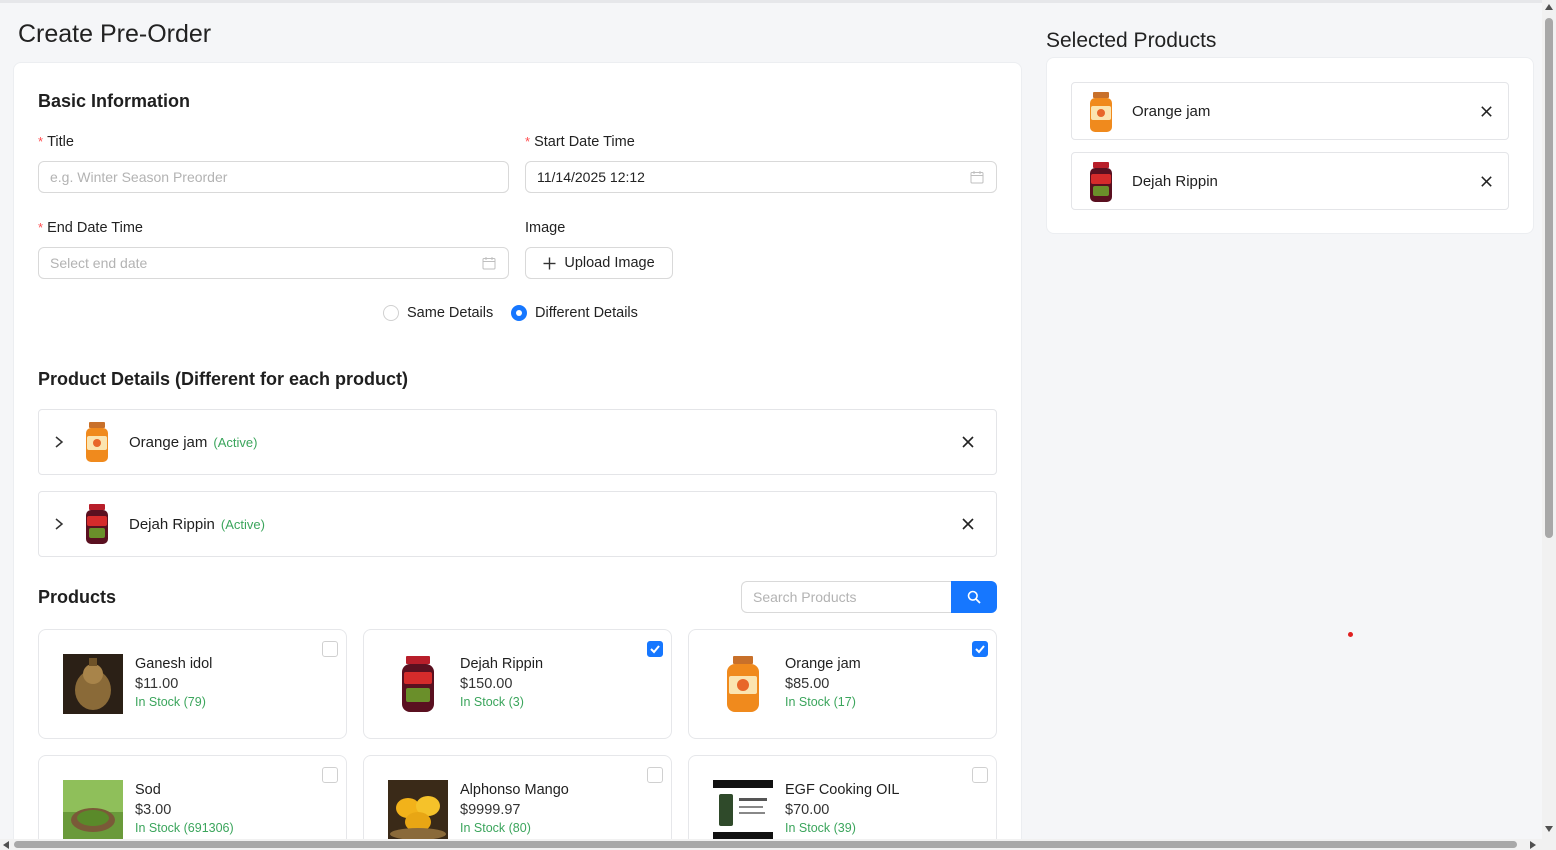 The width and height of the screenshot is (1556, 850). Describe the element at coordinates (1549, 278) in the screenshot. I see `vertical-scroll-thumb` at that location.